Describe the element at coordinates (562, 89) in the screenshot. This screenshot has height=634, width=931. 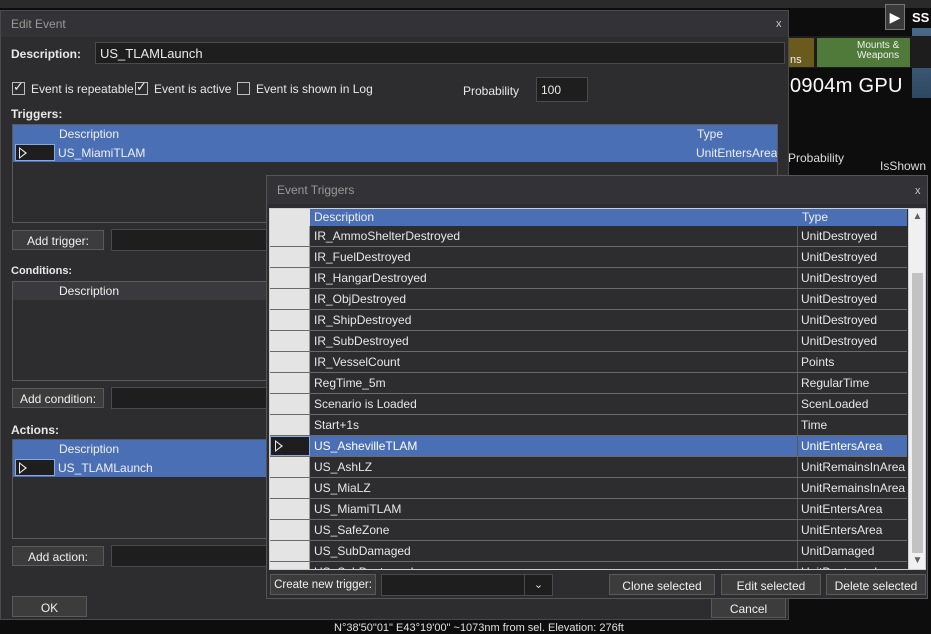
I see `probability-input: 100` at that location.